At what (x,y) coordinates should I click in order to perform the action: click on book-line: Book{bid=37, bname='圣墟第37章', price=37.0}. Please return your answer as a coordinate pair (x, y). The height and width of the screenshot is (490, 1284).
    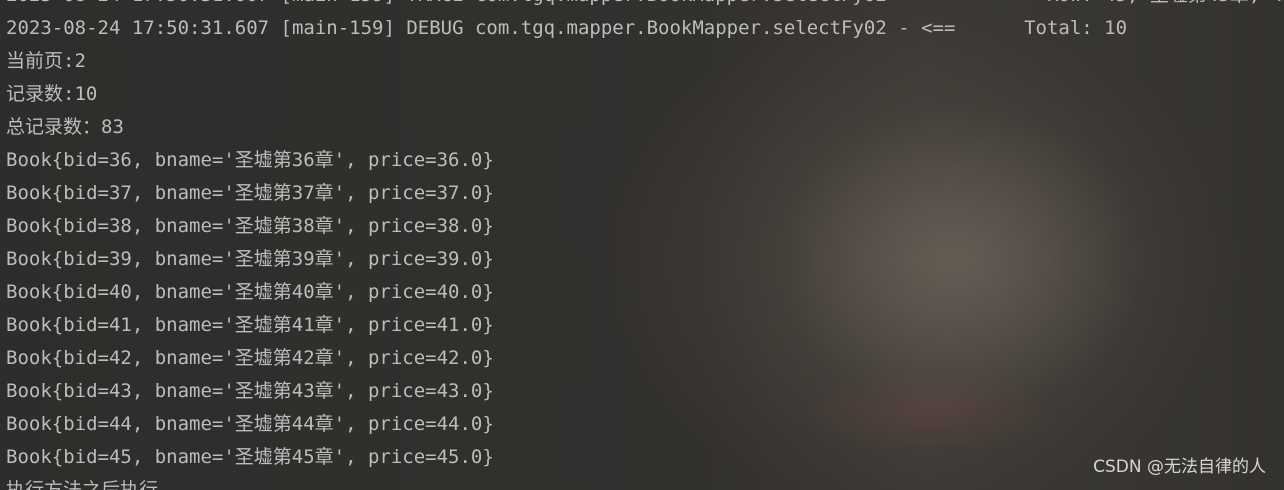
    Looking at the image, I should click on (250, 193).